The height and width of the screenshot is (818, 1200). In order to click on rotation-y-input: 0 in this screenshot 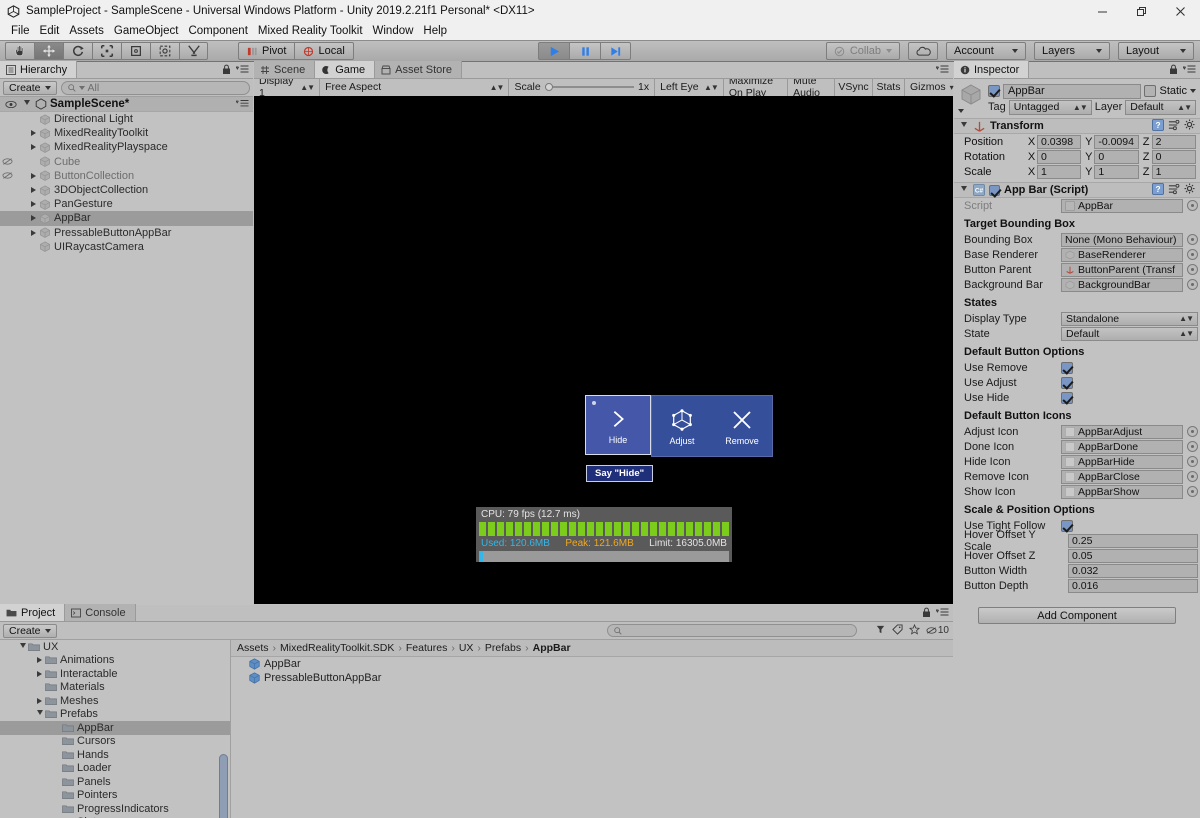, I will do `click(1116, 156)`.